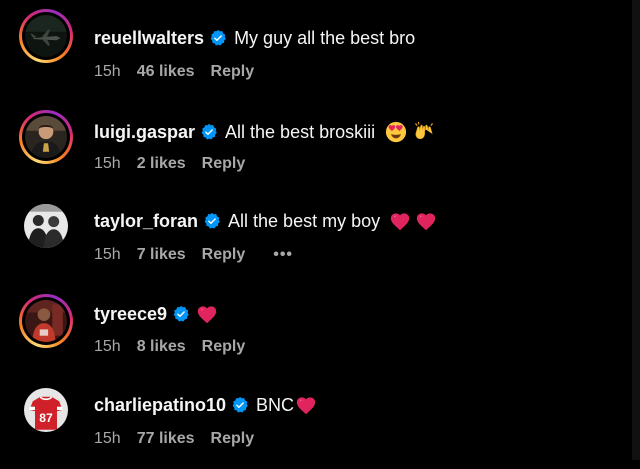 The width and height of the screenshot is (640, 469). Describe the element at coordinates (636, 230) in the screenshot. I see `scrollbar-track` at that location.